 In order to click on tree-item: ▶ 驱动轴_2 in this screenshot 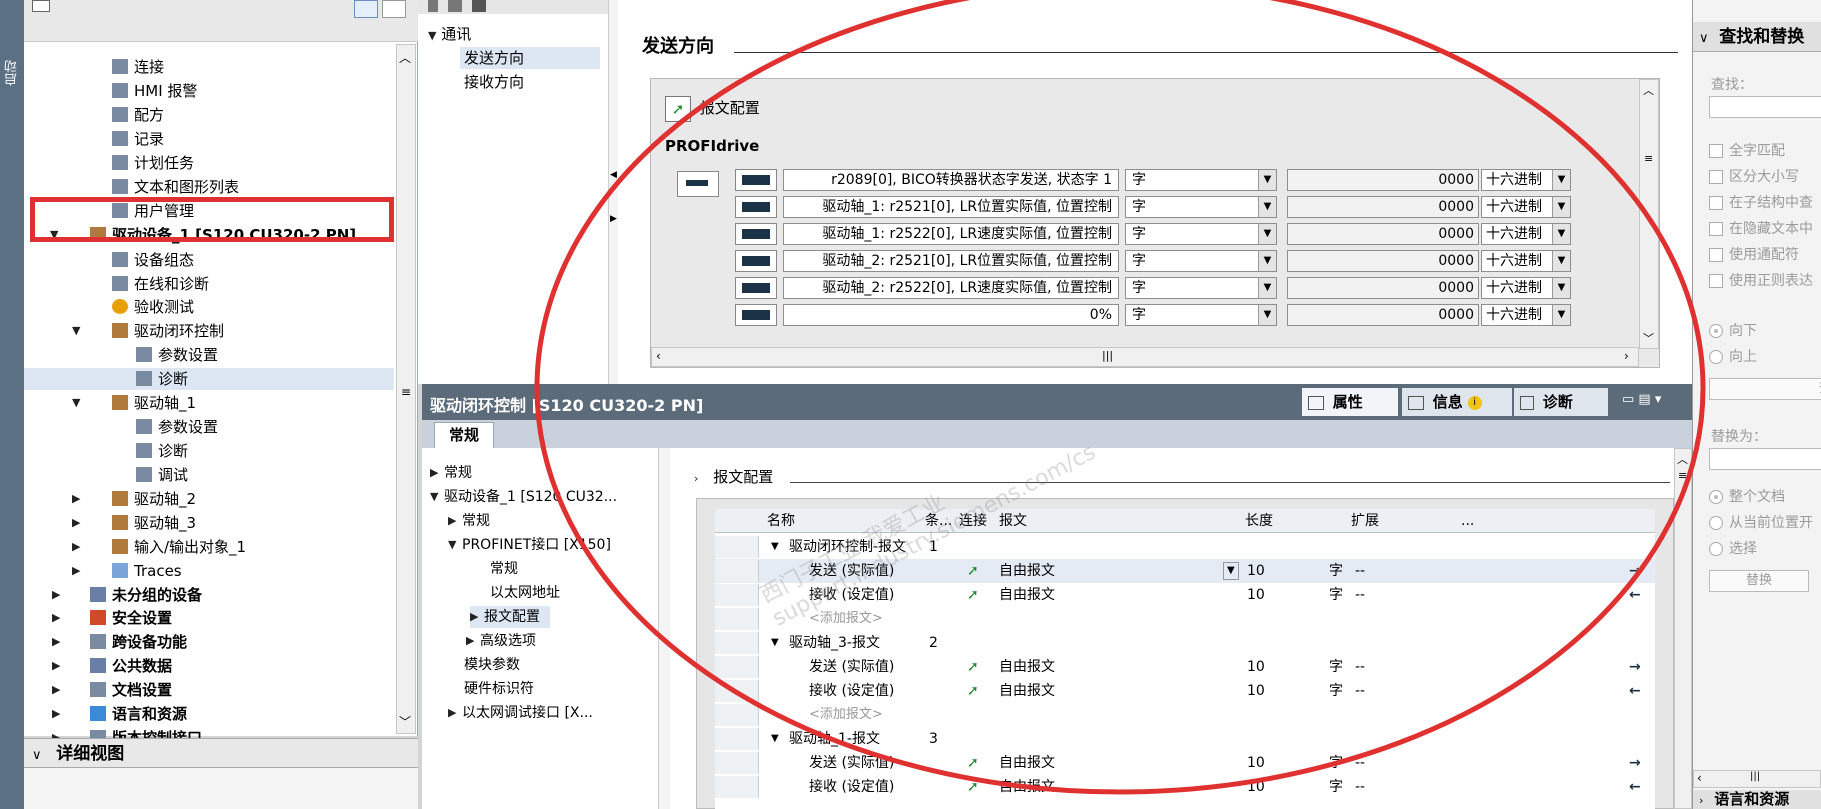, I will do `click(209, 499)`.